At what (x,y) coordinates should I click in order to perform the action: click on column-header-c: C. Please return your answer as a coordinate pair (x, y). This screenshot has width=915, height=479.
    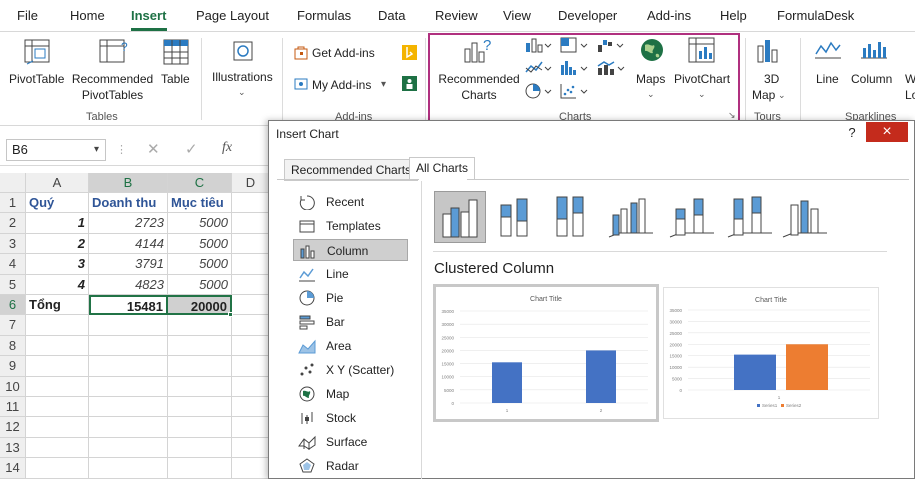
    Looking at the image, I should click on (200, 183).